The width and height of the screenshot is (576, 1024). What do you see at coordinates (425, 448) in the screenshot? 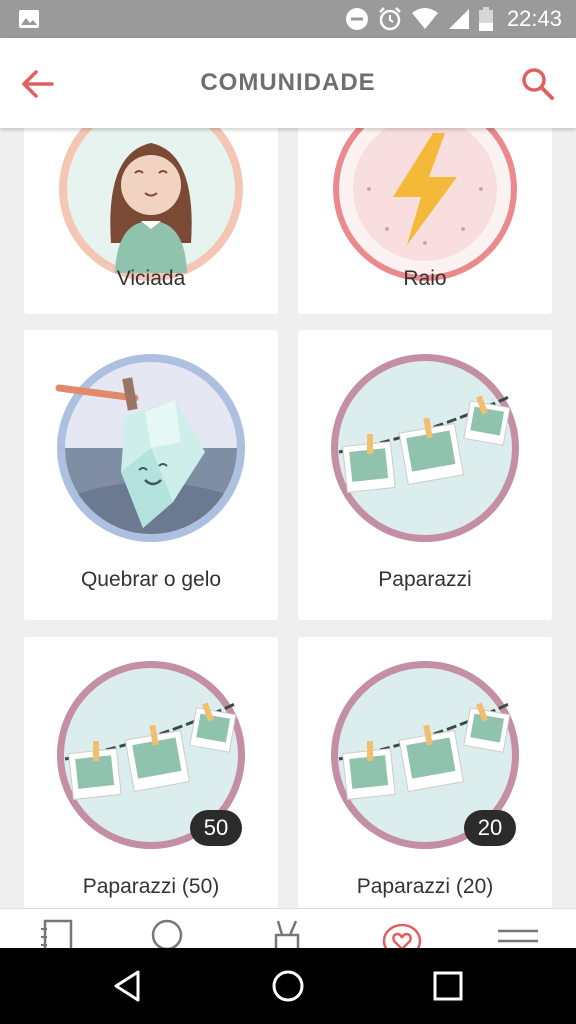
I see `photos-clothesline-badge-art` at bounding box center [425, 448].